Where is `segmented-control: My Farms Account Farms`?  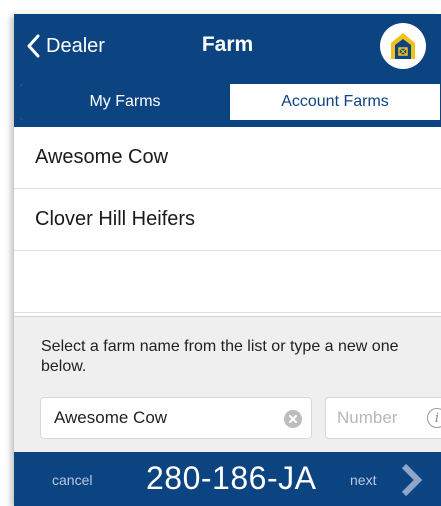 segmented-control: My Farms Account Farms is located at coordinates (230, 102).